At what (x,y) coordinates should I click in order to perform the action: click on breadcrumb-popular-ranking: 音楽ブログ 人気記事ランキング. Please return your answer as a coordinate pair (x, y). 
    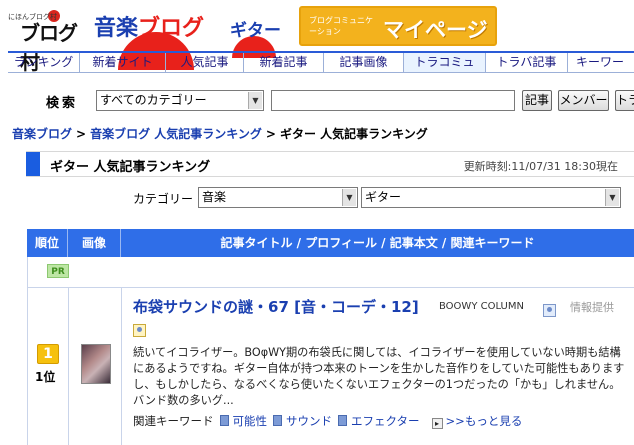
    Looking at the image, I should click on (176, 134).